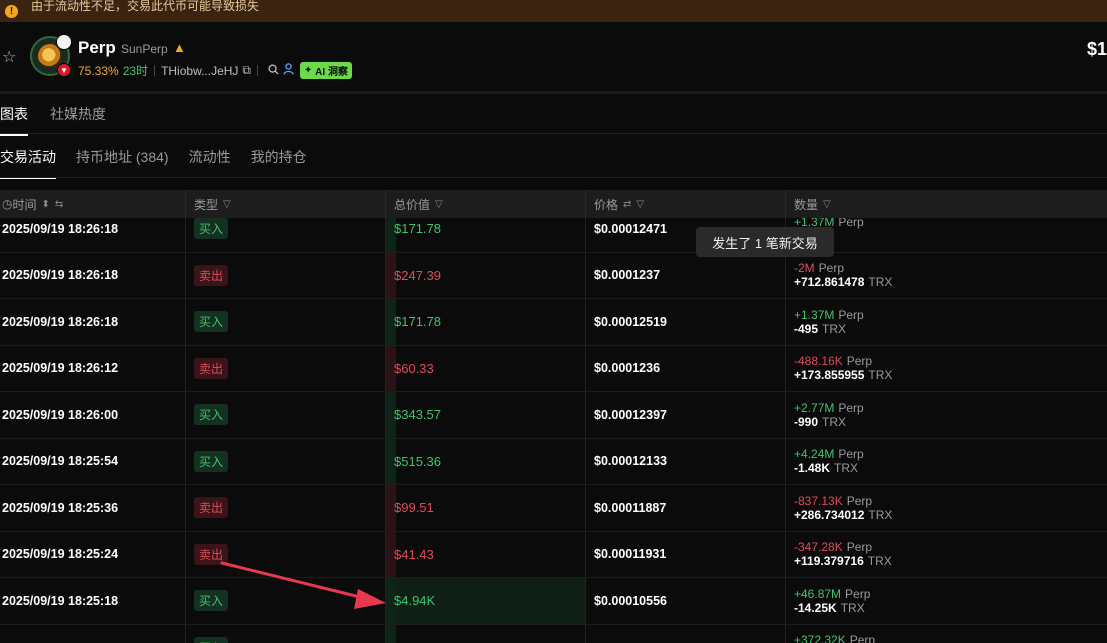  What do you see at coordinates (417, 461) in the screenshot?
I see `trade-total-value: $515.36` at bounding box center [417, 461].